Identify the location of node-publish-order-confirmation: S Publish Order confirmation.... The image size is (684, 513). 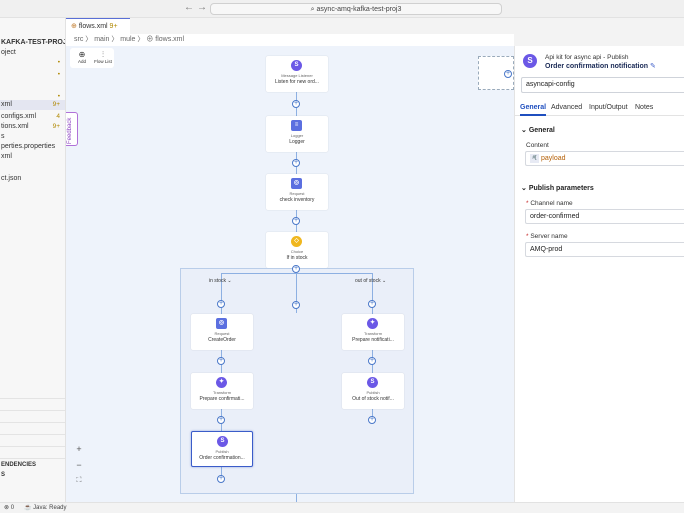
(222, 449).